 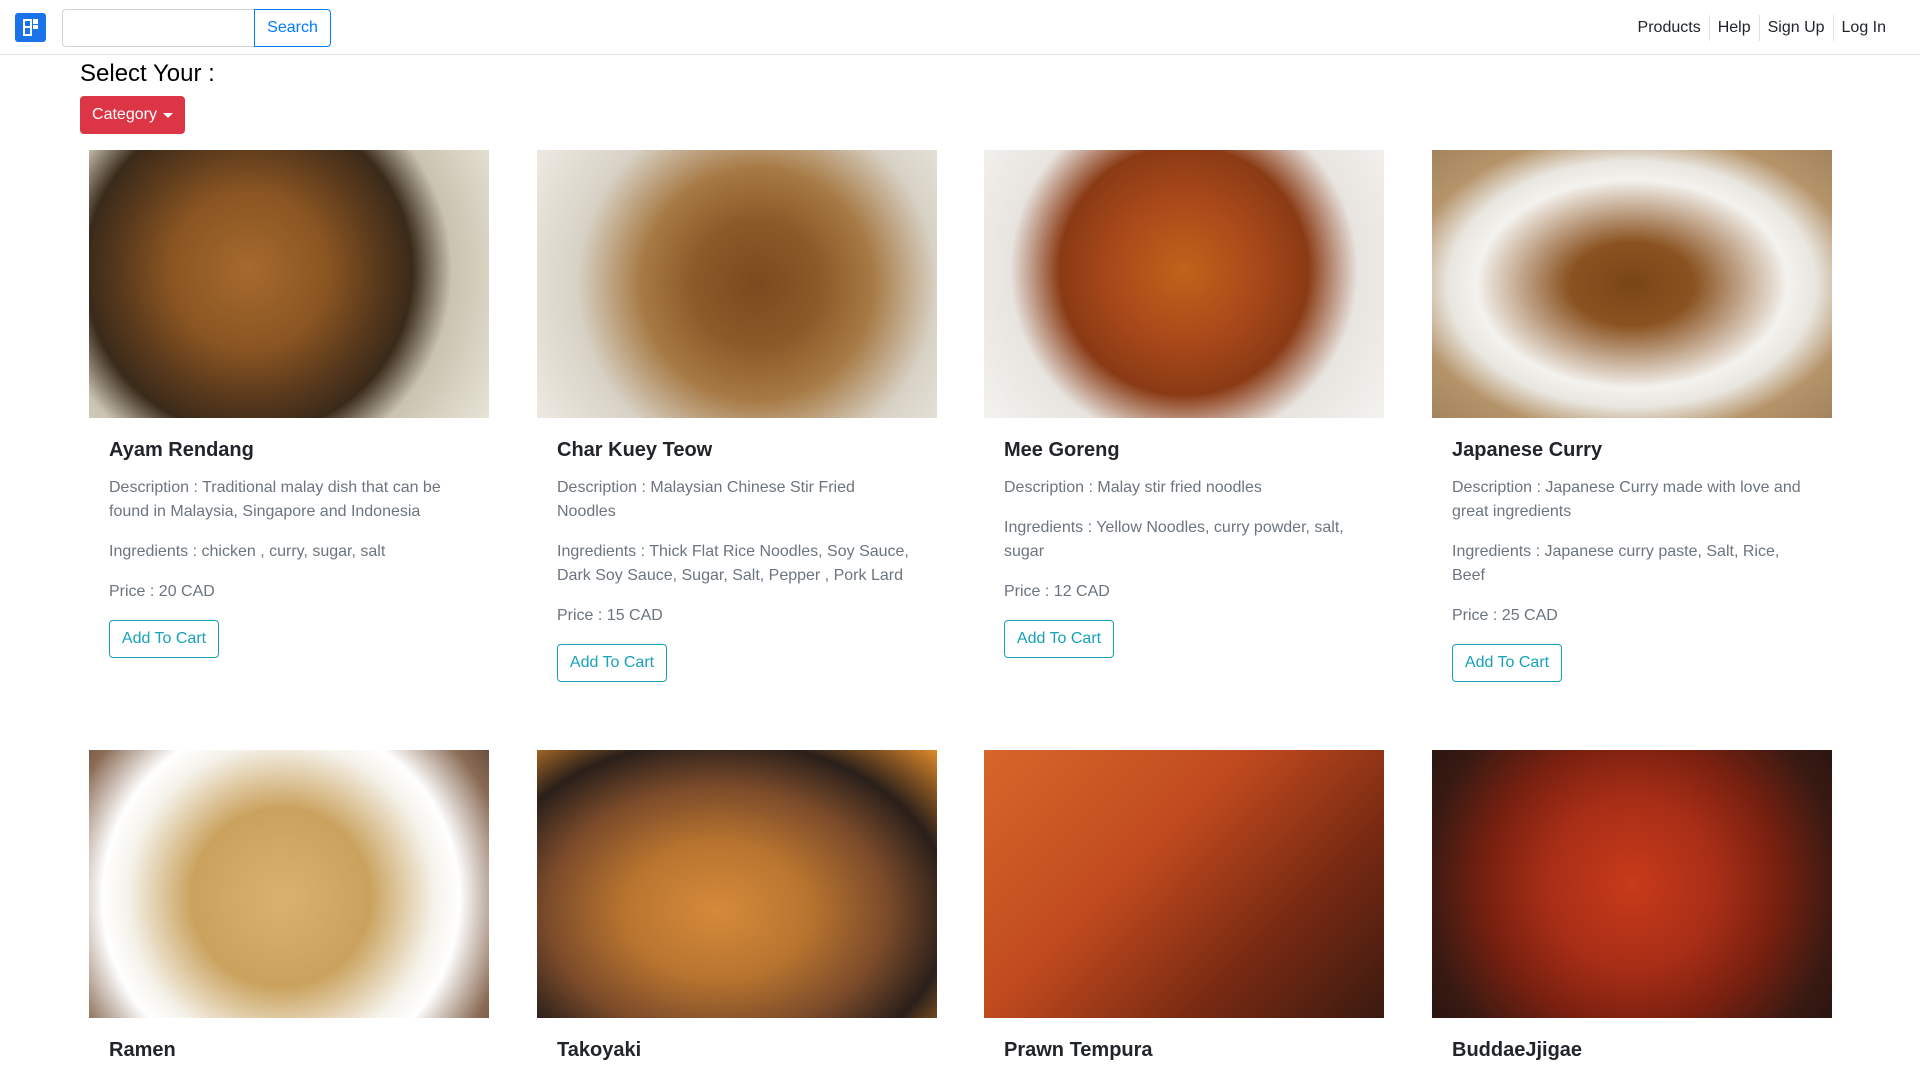 What do you see at coordinates (610, 615) in the screenshot?
I see `product-price: Price : 15 CAD` at bounding box center [610, 615].